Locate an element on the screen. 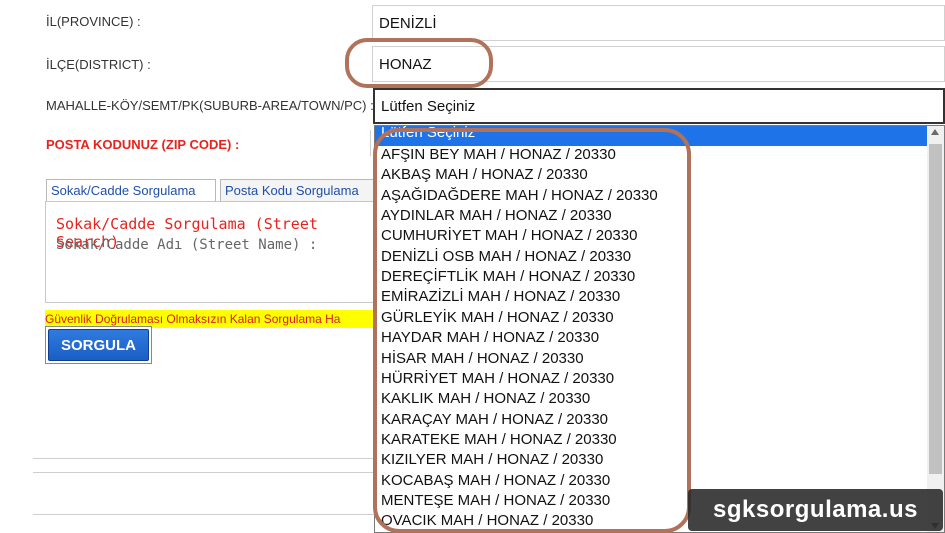  district-label: İLÇE(DISTRICT) : is located at coordinates (98, 64).